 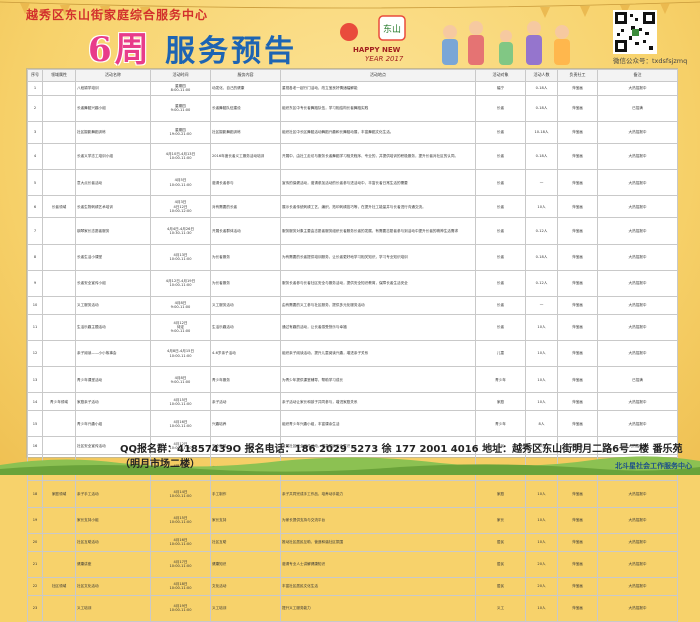 What do you see at coordinates (113, 207) in the screenshot?
I see `table-cell: 长者生物刺绣艺术培训` at bounding box center [113, 207].